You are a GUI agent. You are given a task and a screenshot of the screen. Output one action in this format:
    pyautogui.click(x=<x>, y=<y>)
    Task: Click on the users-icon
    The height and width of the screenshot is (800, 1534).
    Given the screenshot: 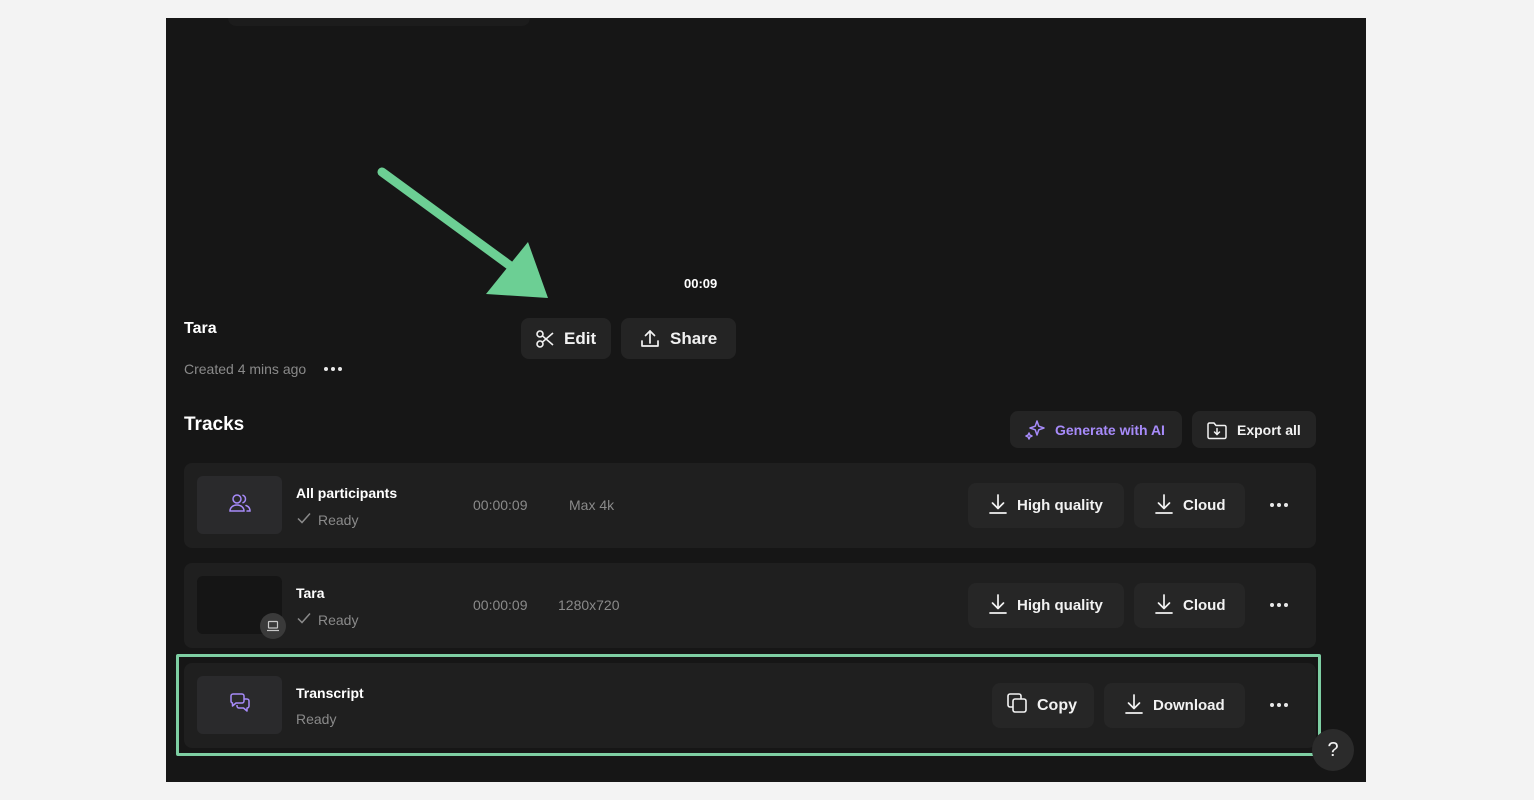 What is the action you would take?
    pyautogui.click(x=240, y=505)
    